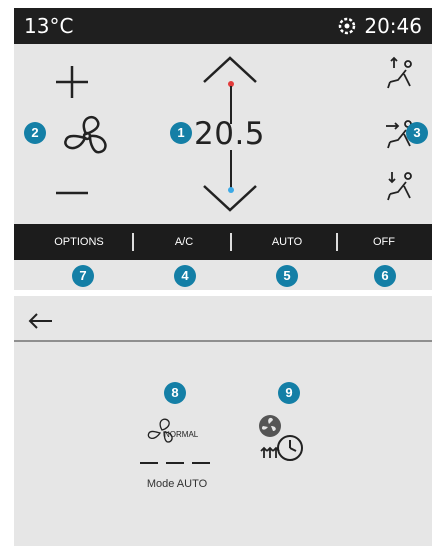 Image resolution: width=446 pixels, height=552 pixels. What do you see at coordinates (41, 321) in the screenshot?
I see `back-arrow-icon` at bounding box center [41, 321].